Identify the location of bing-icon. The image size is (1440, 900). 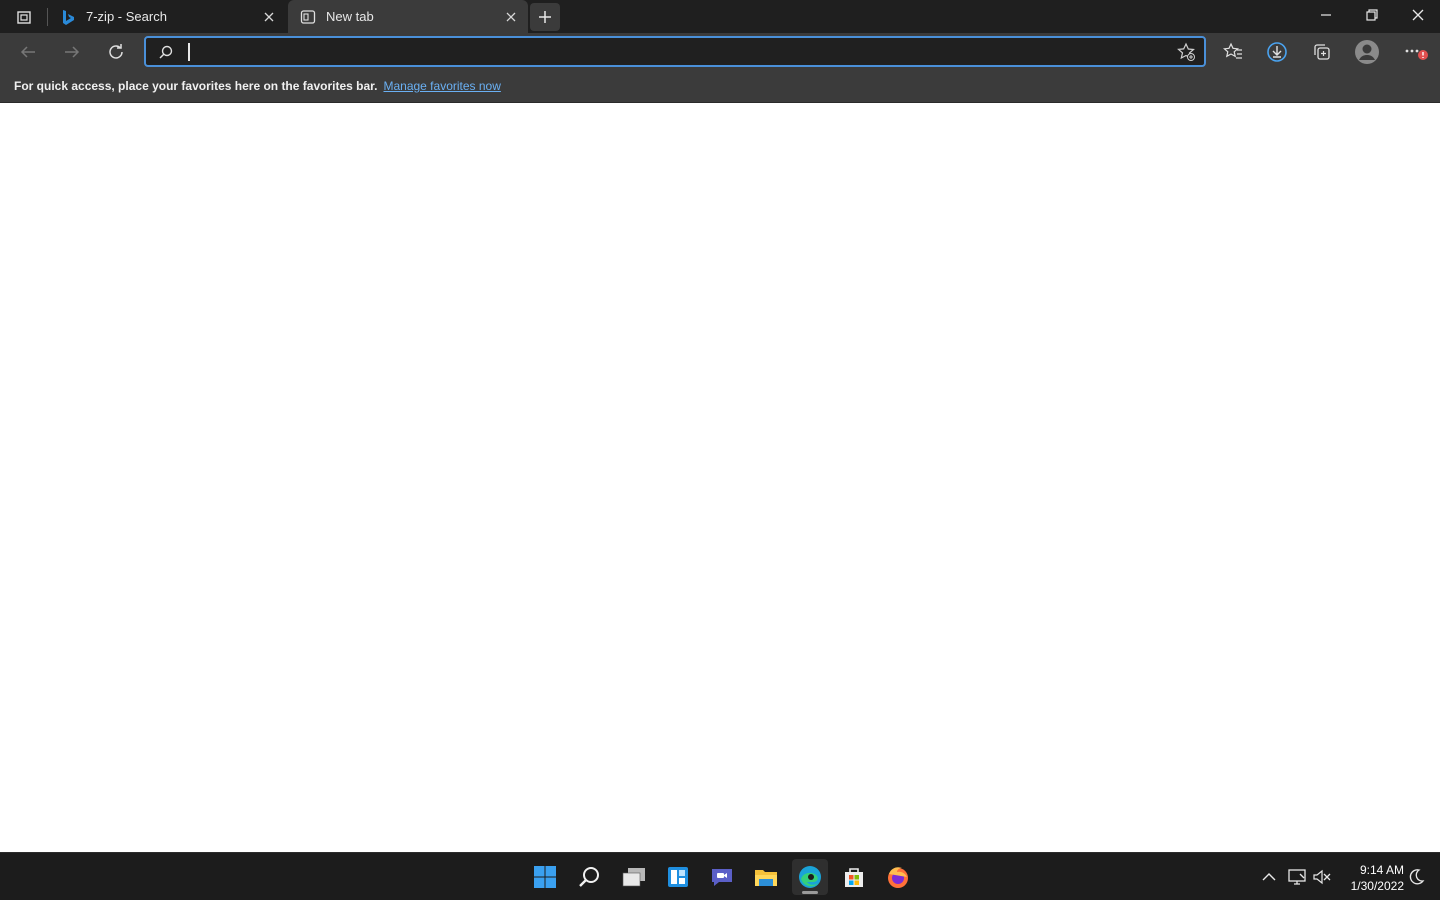
(68, 17).